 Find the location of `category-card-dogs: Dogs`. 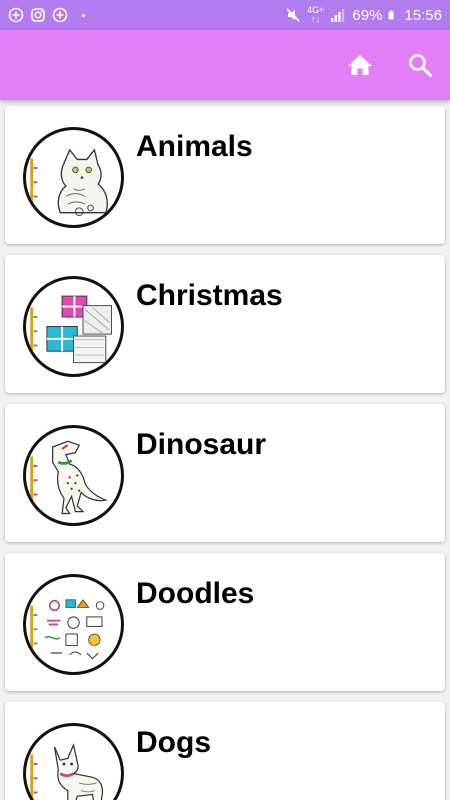

category-card-dogs: Dogs is located at coordinates (225, 751).